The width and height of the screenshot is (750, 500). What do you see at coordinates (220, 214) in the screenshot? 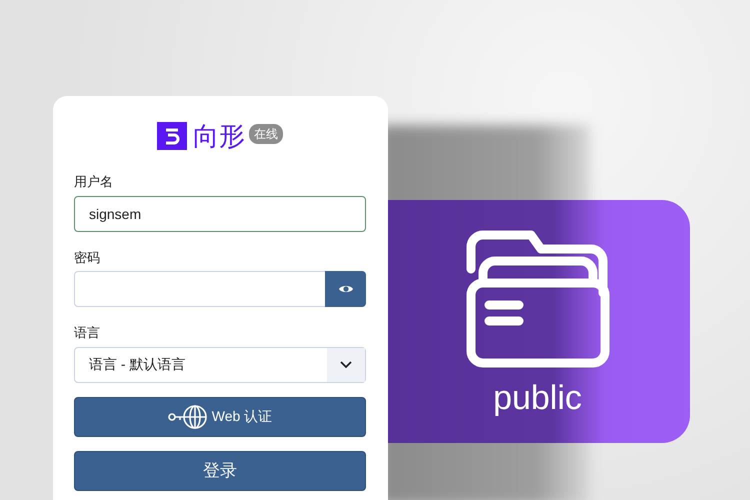
I see `username-field: signsem` at bounding box center [220, 214].